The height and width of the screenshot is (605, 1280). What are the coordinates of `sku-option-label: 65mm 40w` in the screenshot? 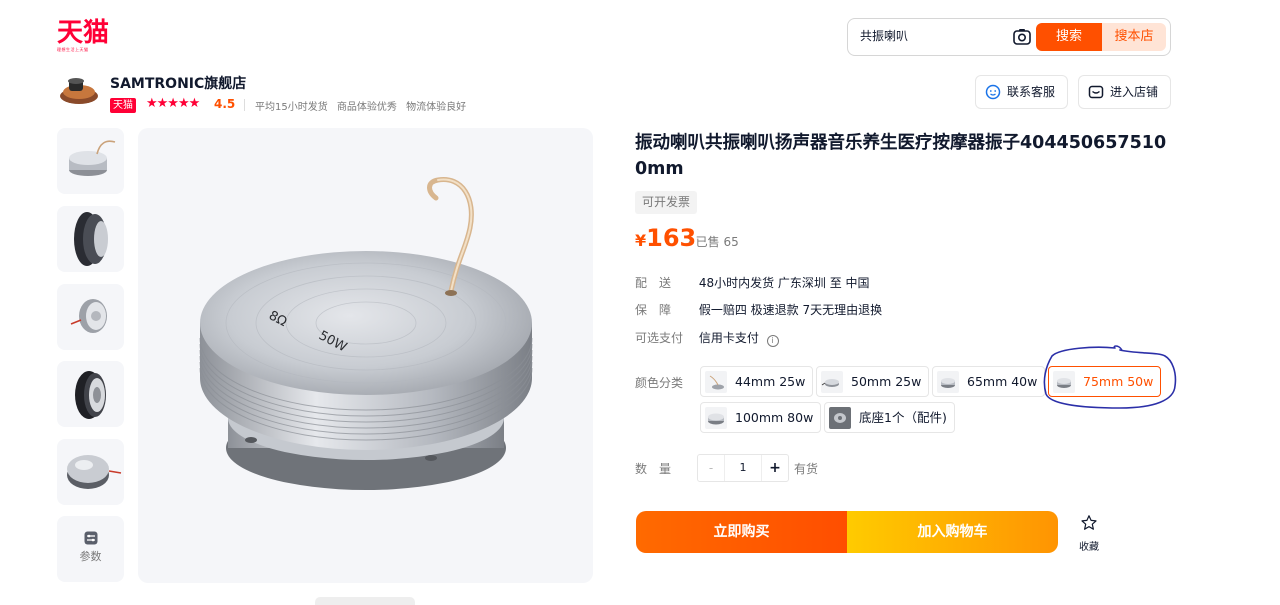 It's located at (1002, 381).